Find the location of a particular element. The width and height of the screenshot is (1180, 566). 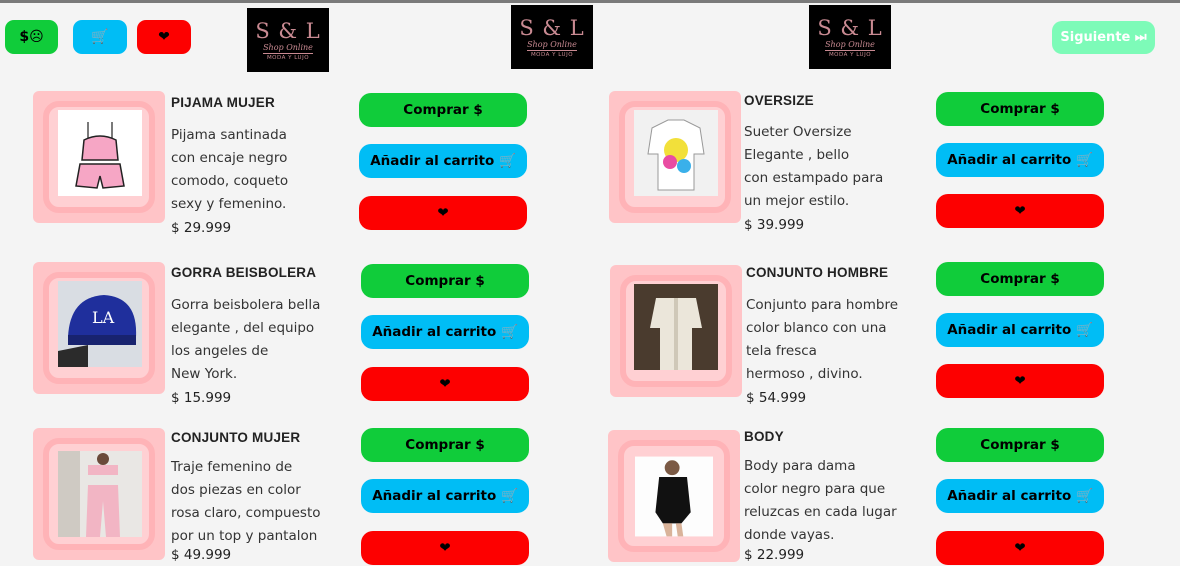

product-image-frame: LA is located at coordinates (99, 328).